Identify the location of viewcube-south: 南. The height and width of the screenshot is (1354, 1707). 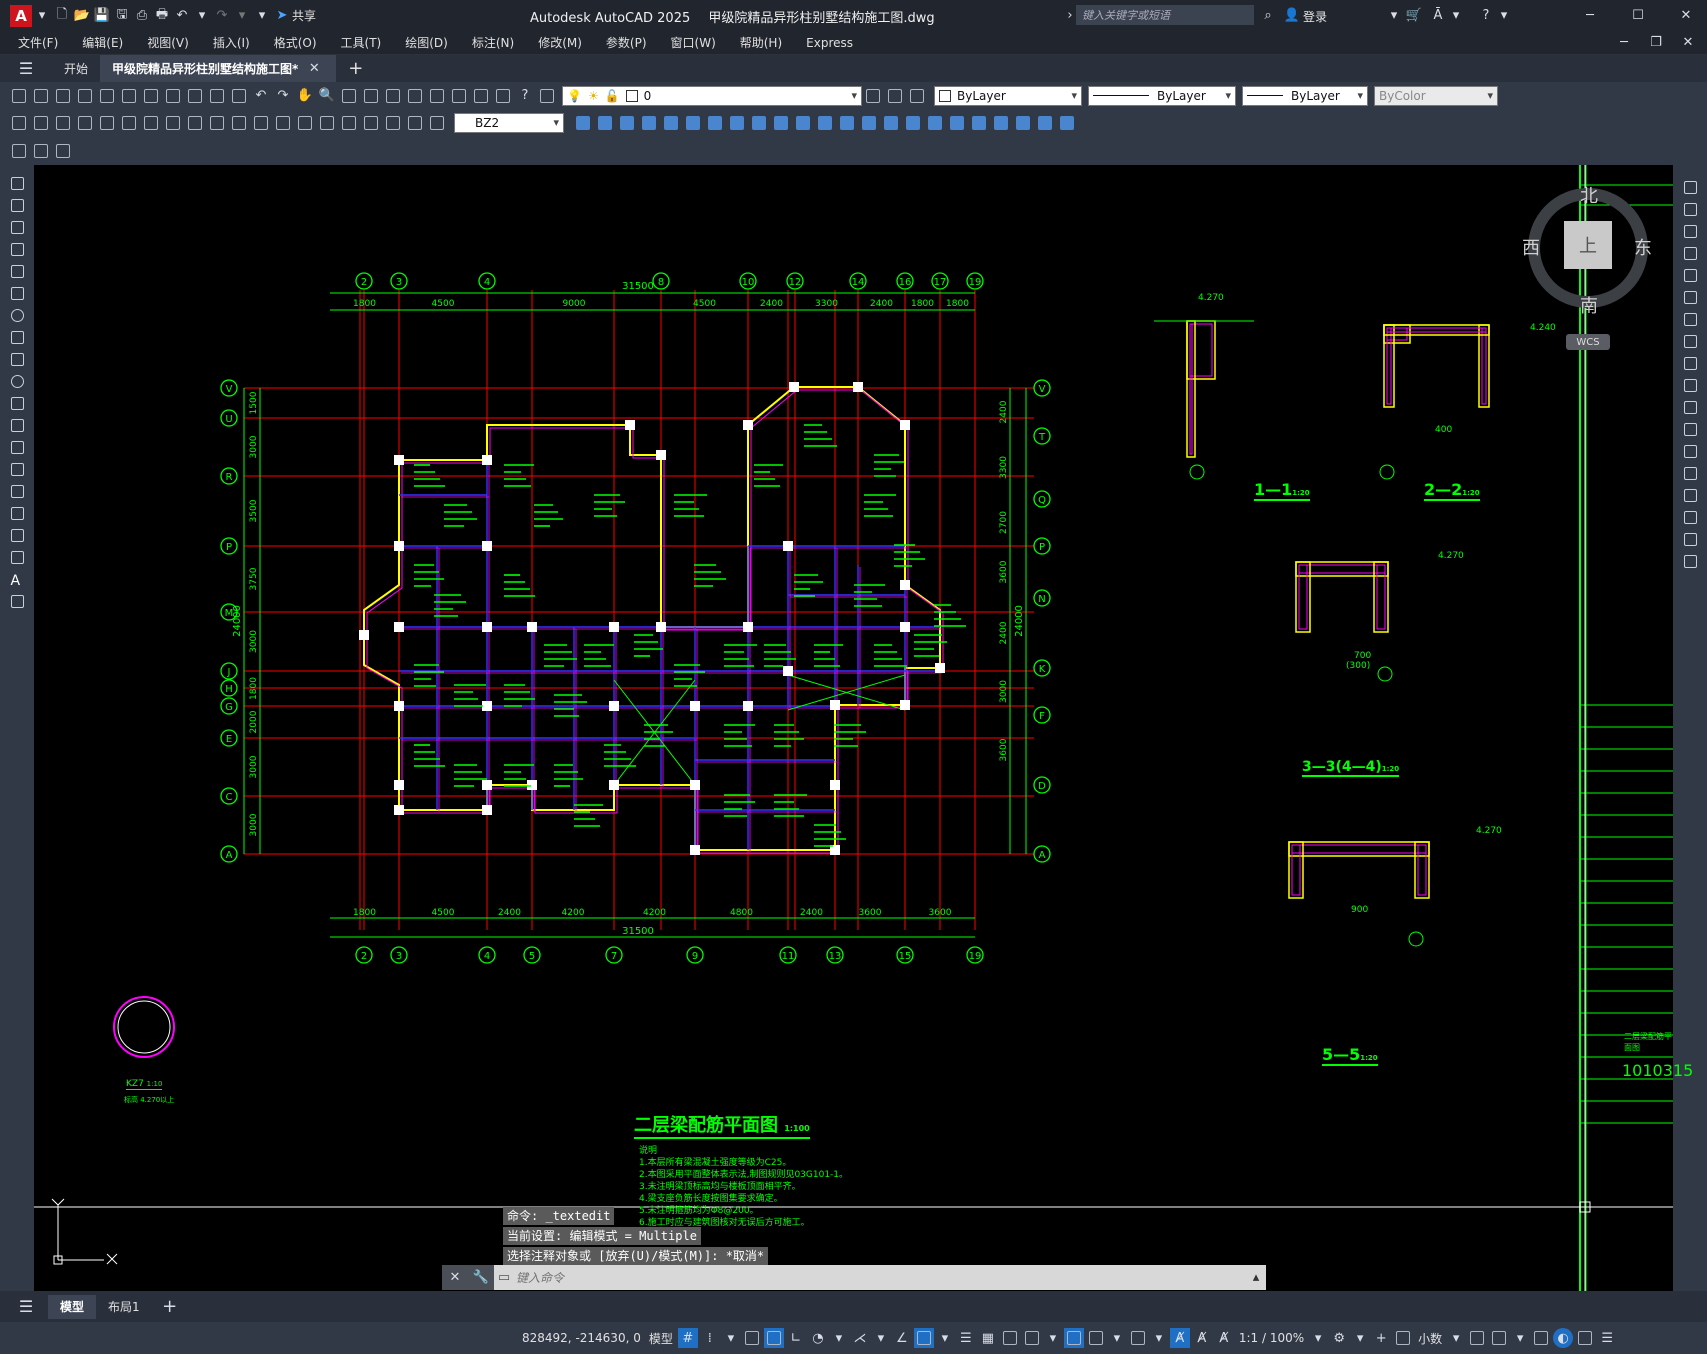
(1589, 305).